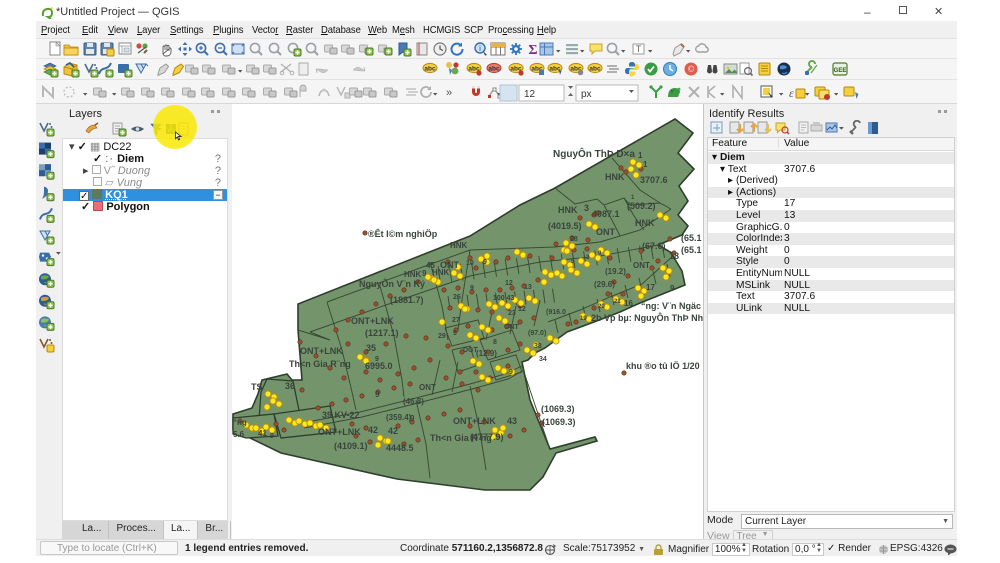 This screenshot has height=563, width=1000. What do you see at coordinates (341, 415) in the screenshot?
I see `svg-text: 39 KV-22` at bounding box center [341, 415].